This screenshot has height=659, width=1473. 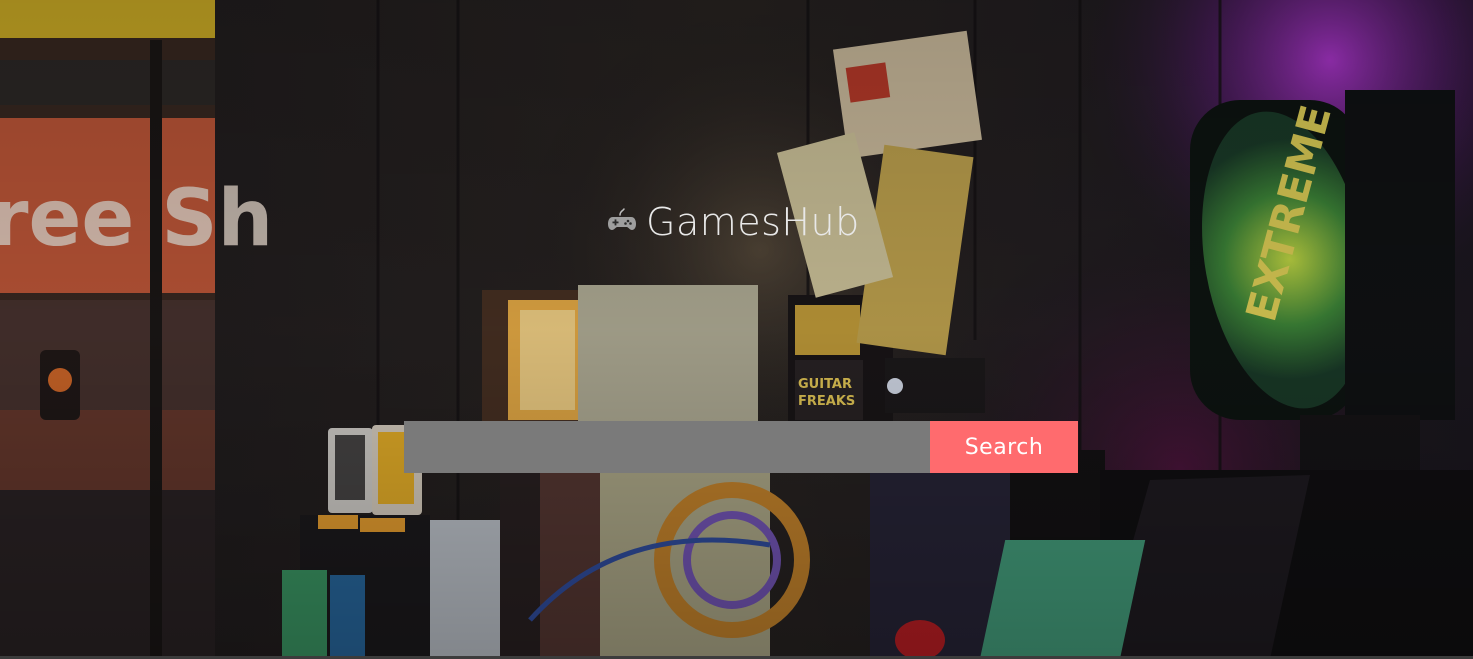 I want to click on search-input, so click(x=667, y=447).